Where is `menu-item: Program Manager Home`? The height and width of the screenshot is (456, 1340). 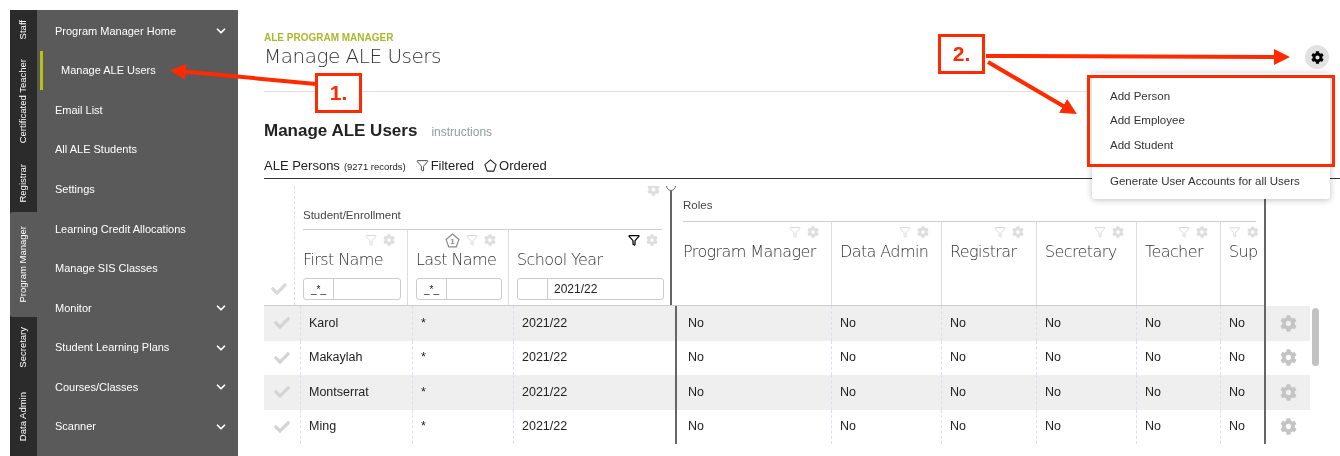
menu-item: Program Manager Home is located at coordinates (137, 31).